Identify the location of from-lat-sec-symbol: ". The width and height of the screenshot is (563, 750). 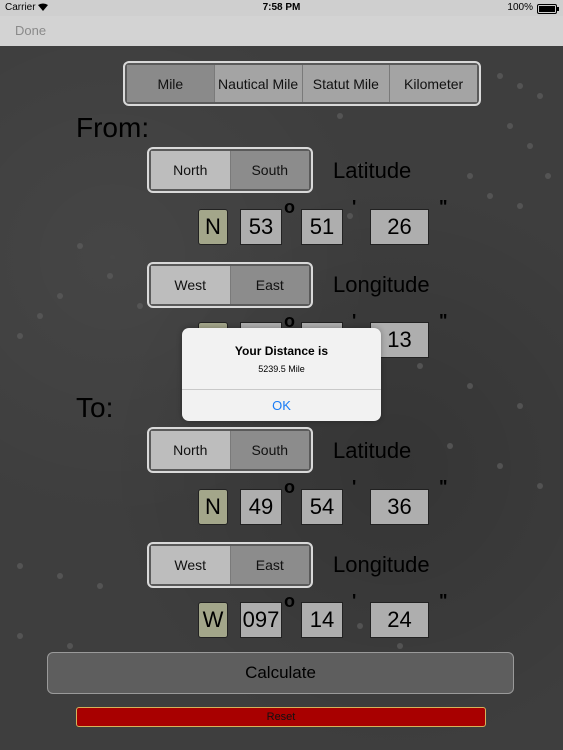
(443, 207).